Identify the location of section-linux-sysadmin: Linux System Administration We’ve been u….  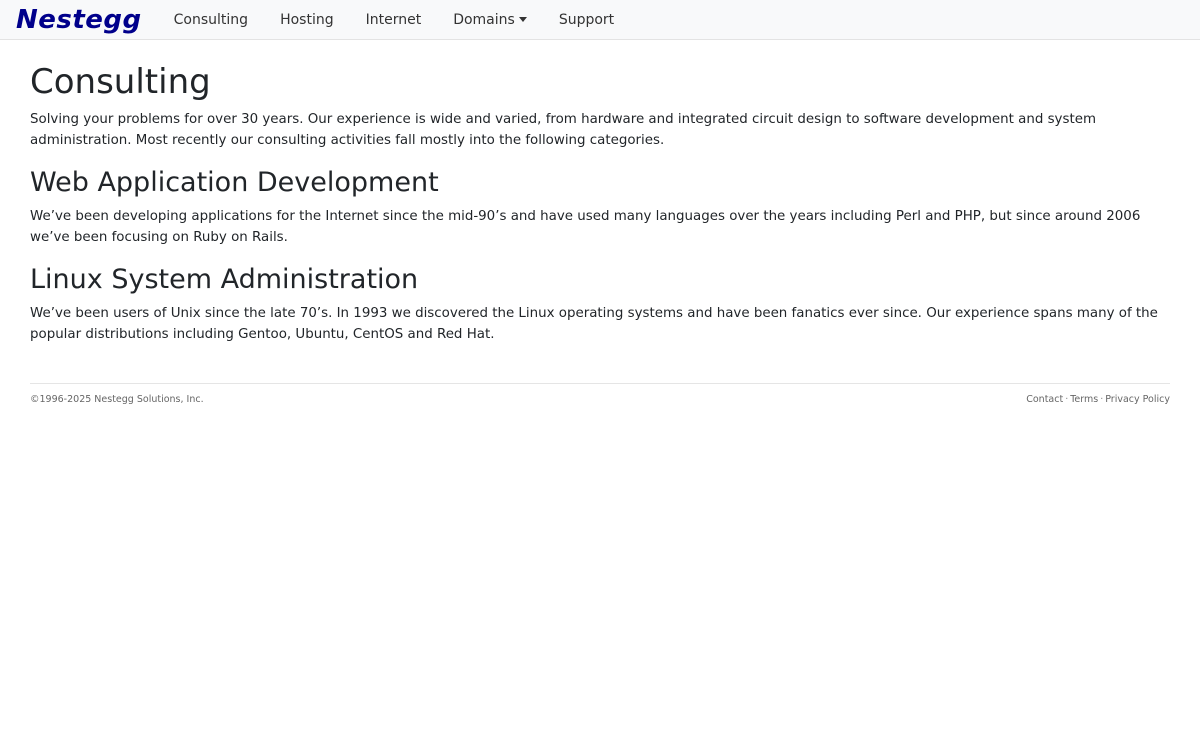
(600, 304).